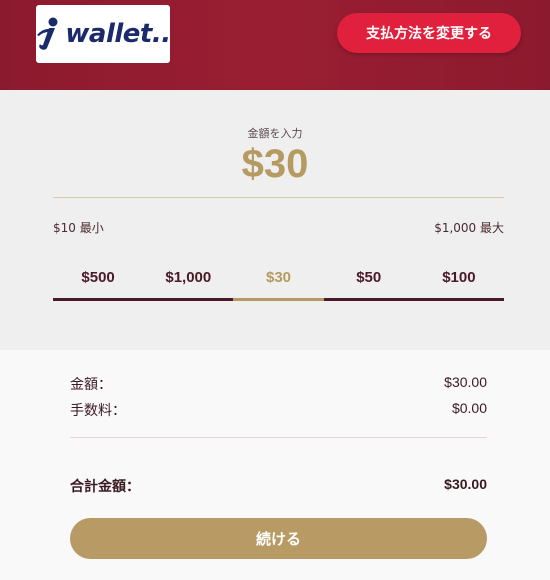 The width and height of the screenshot is (550, 580). I want to click on logo-wordmark: wallet.., so click(103, 34).